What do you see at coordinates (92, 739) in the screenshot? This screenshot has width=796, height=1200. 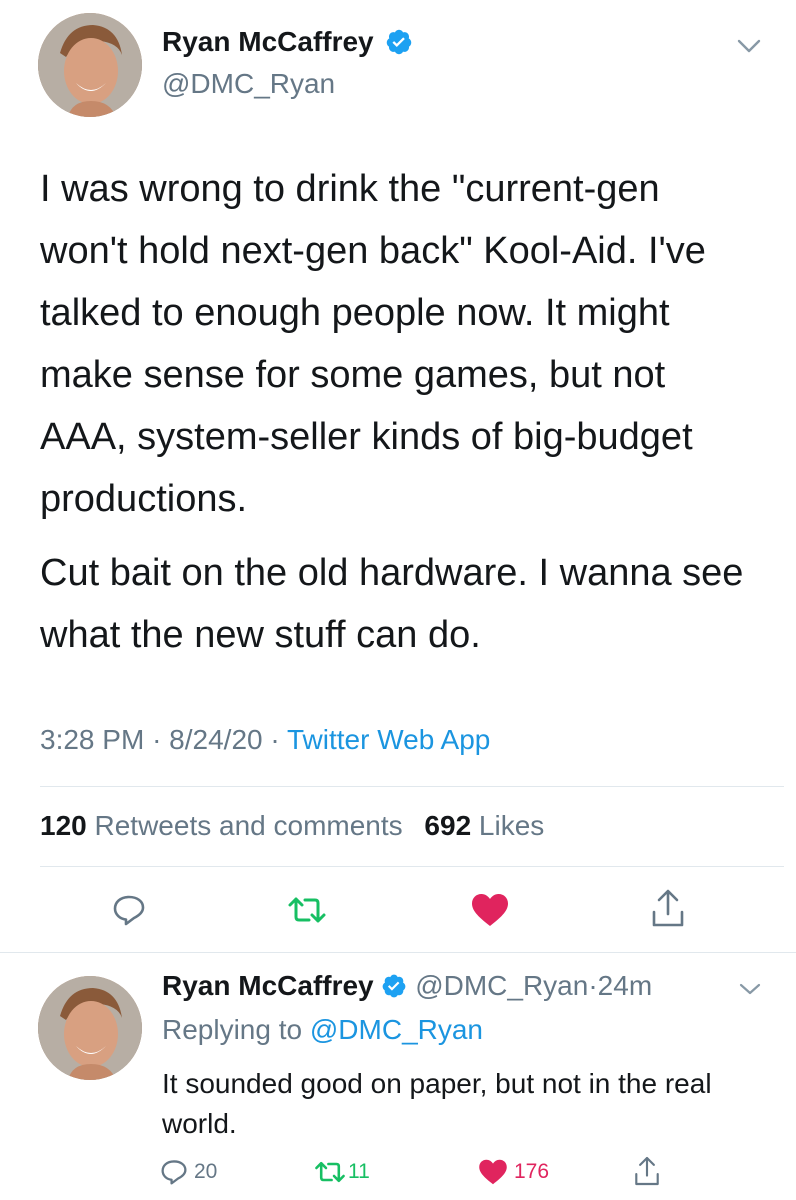 I see `tweet-time: 3:28 PM` at bounding box center [92, 739].